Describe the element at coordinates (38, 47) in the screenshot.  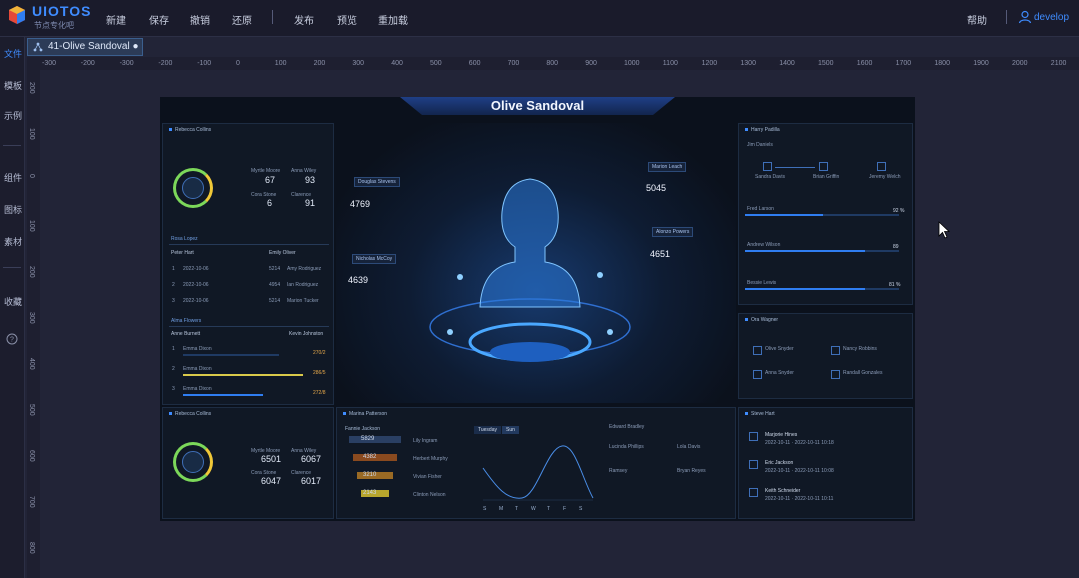
I see `tab-graph-icon` at that location.